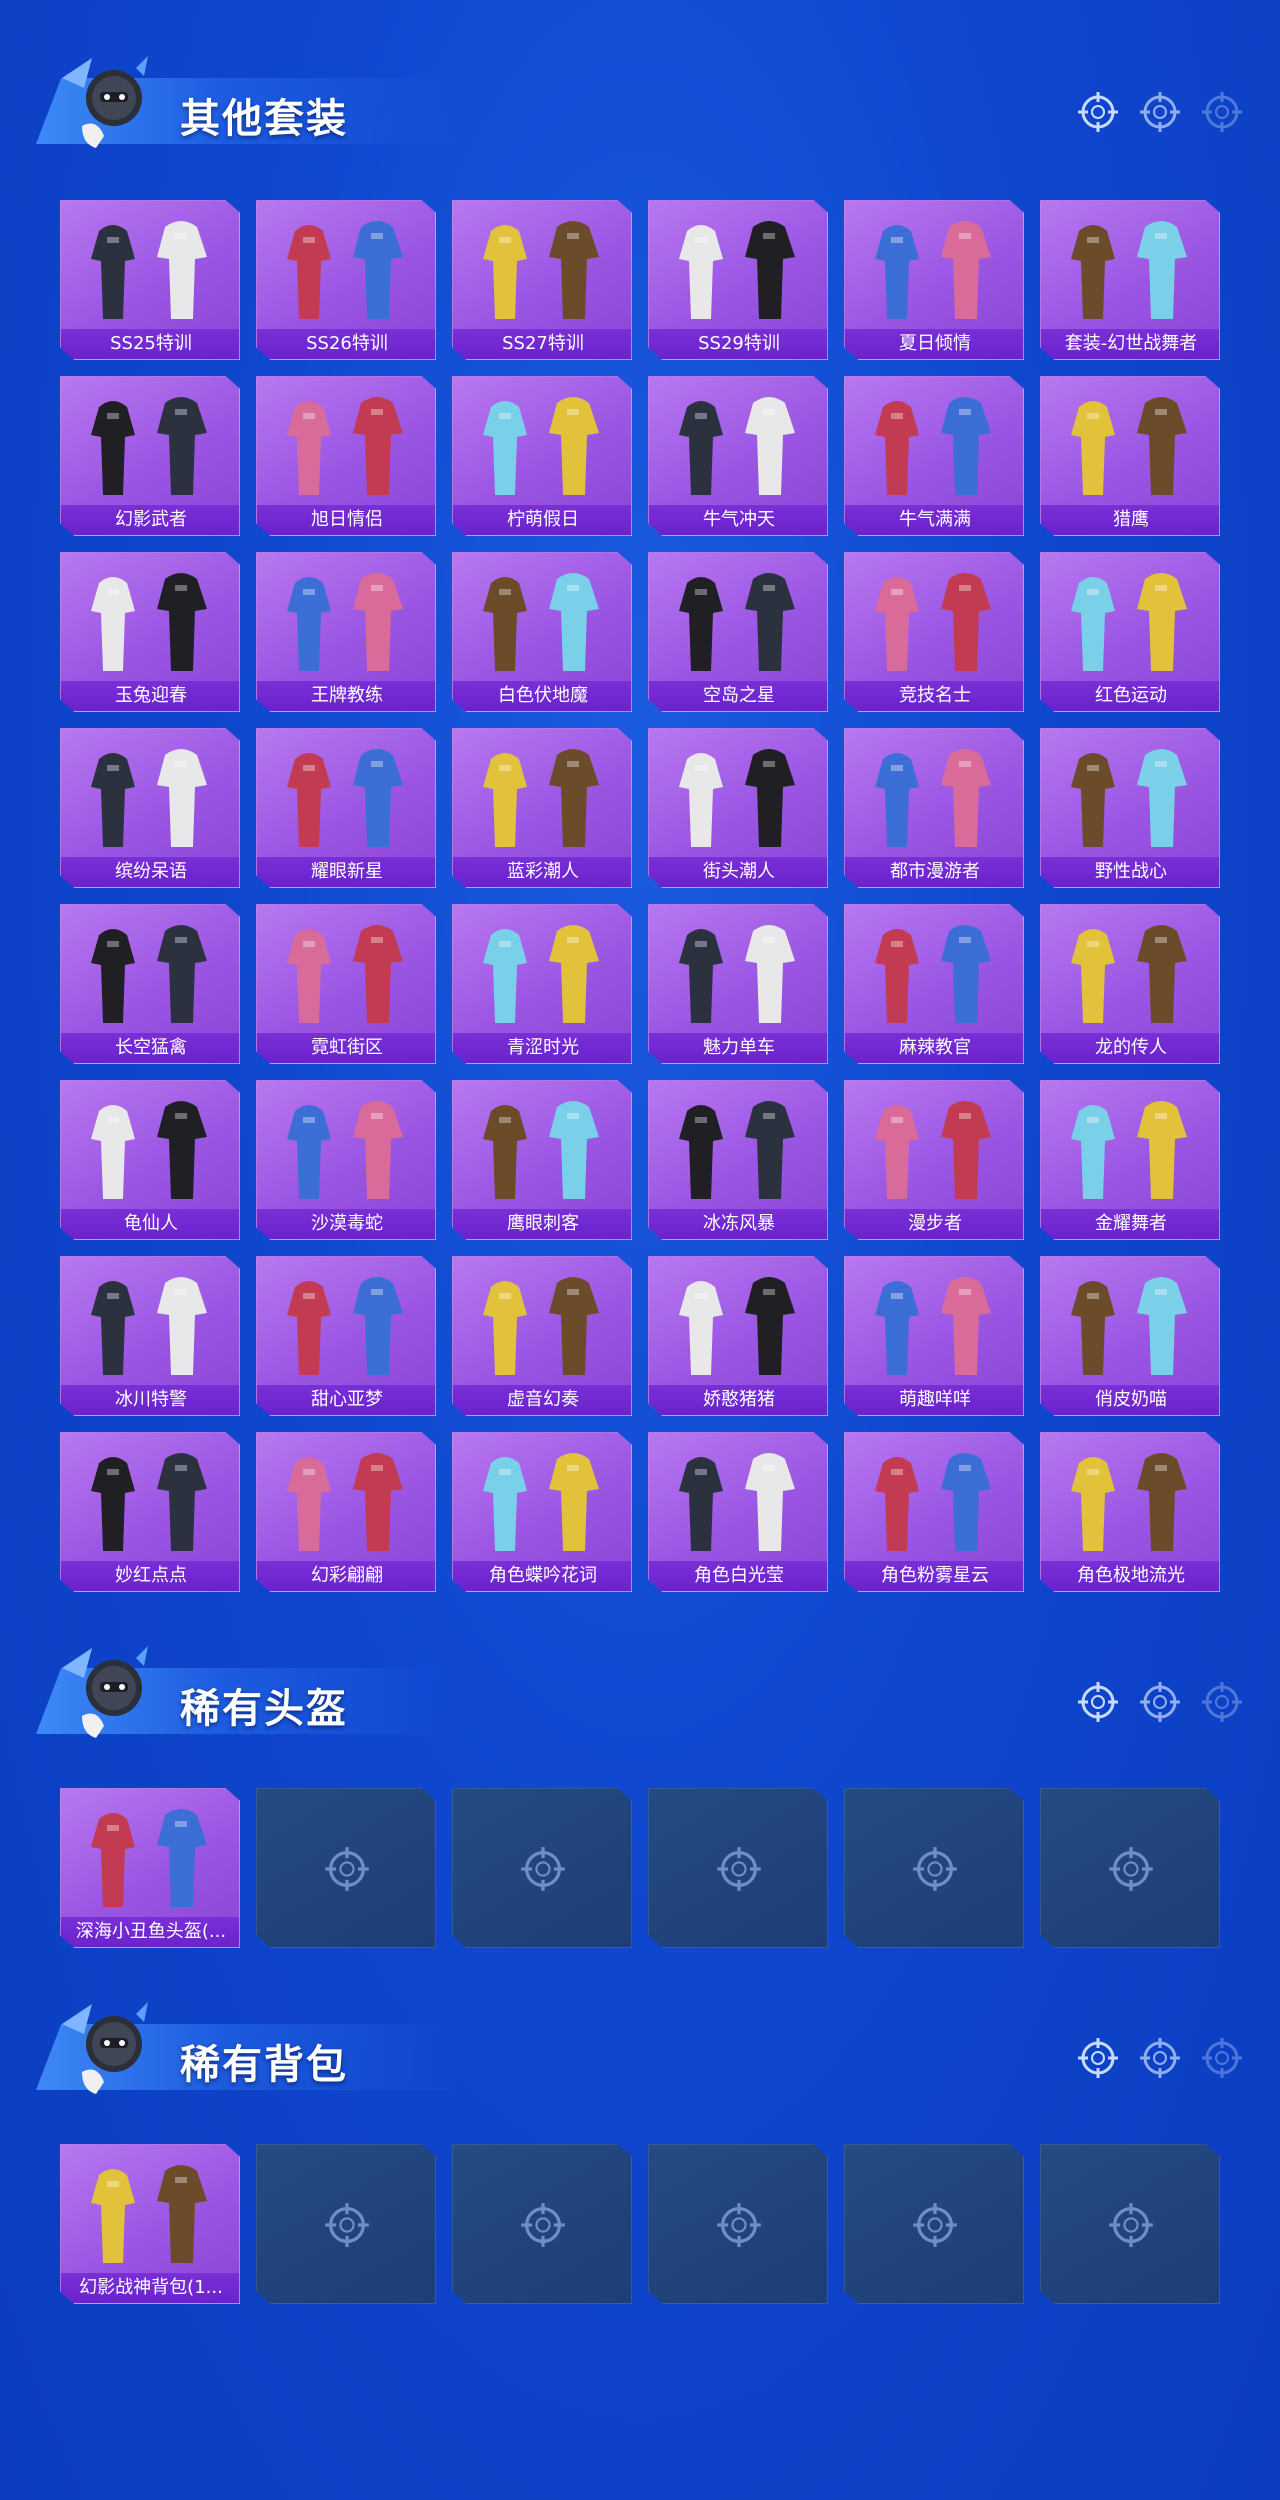  What do you see at coordinates (738, 984) in the screenshot?
I see `item-card: 魅力单车` at bounding box center [738, 984].